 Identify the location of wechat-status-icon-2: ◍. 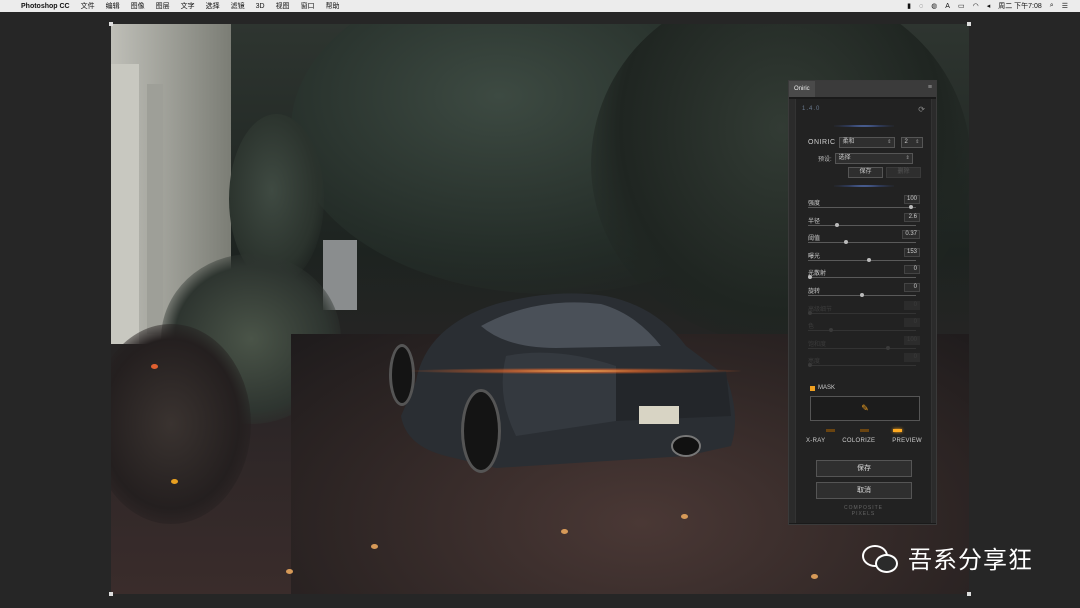
(934, 6).